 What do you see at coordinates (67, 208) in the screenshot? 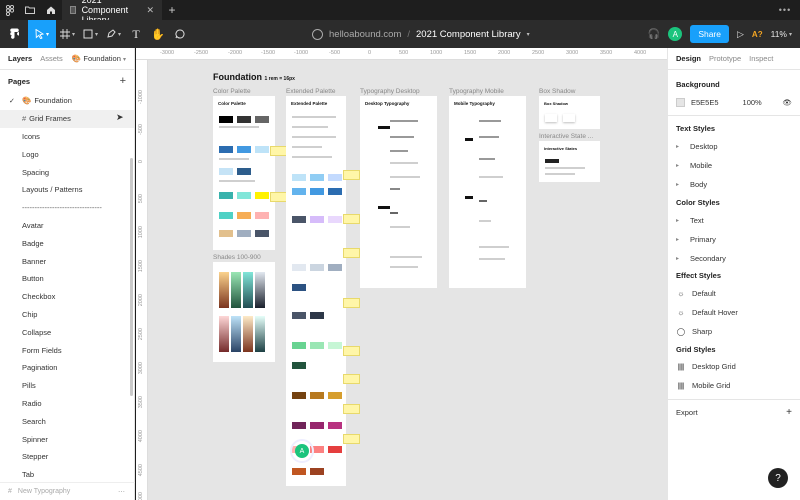
I see `page-item: --------------------------------` at bounding box center [67, 208].